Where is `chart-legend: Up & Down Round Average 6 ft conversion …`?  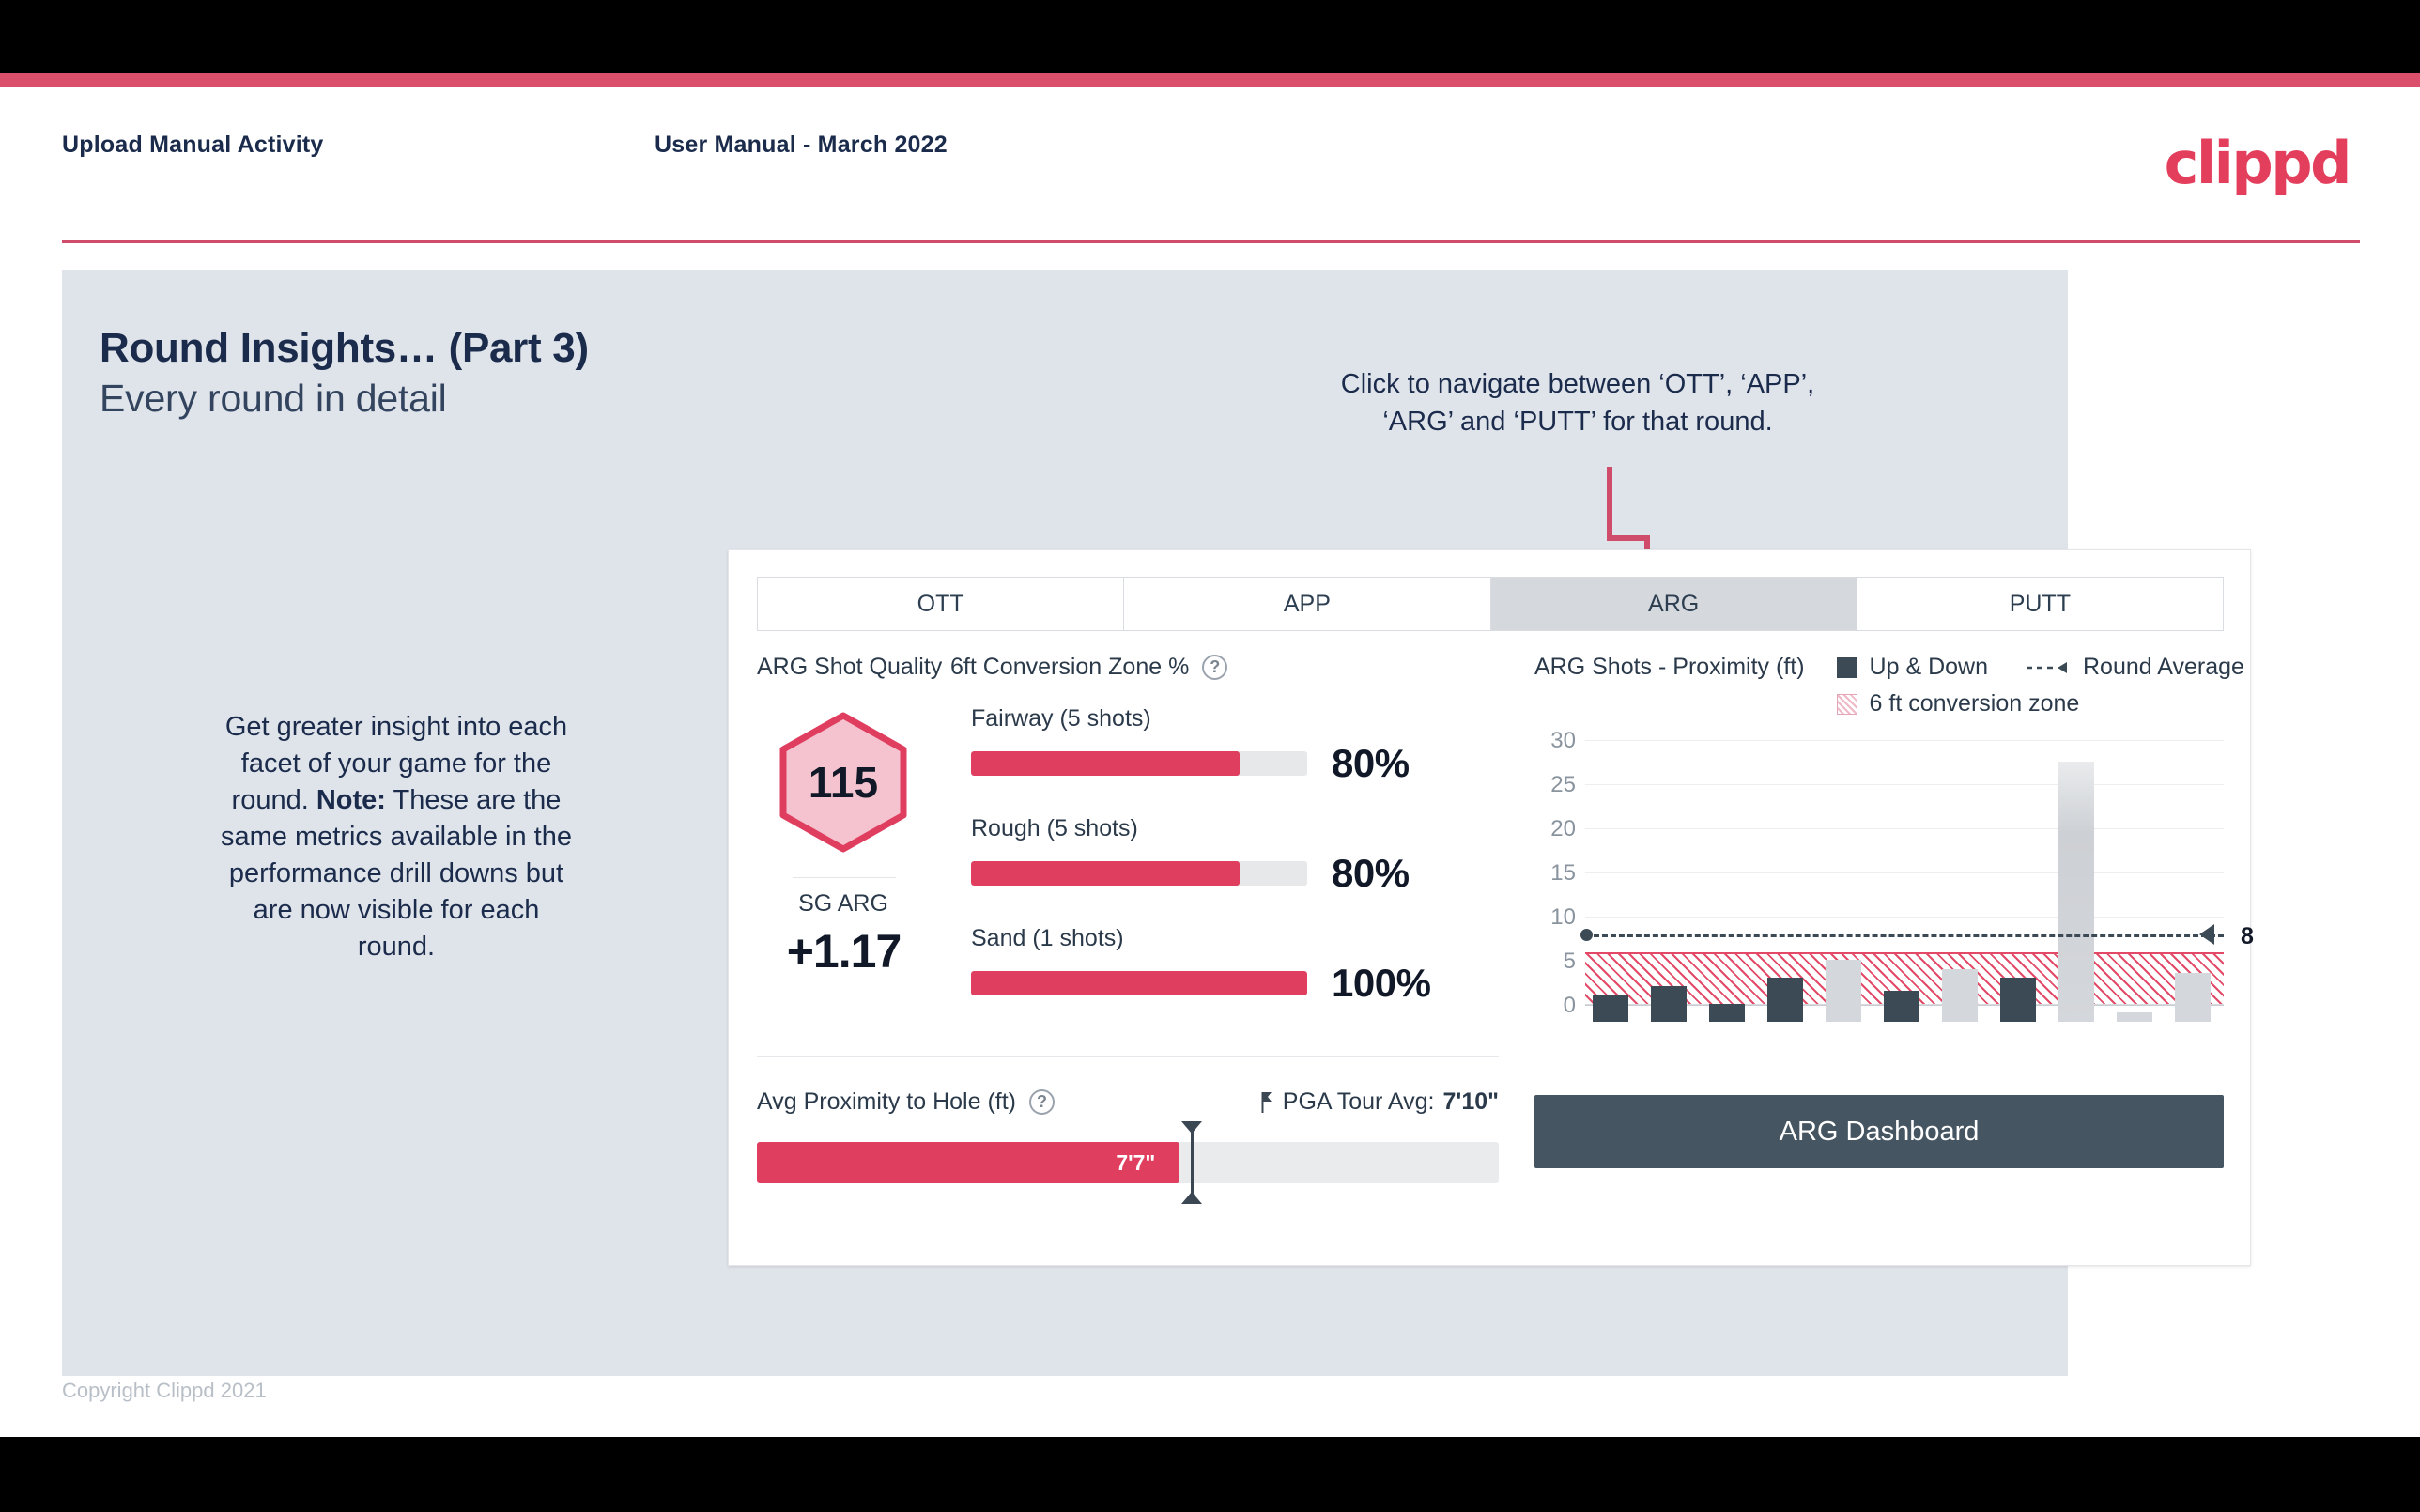
chart-legend: Up & Down Round Average 6 ft conversion … is located at coordinates (2040, 686).